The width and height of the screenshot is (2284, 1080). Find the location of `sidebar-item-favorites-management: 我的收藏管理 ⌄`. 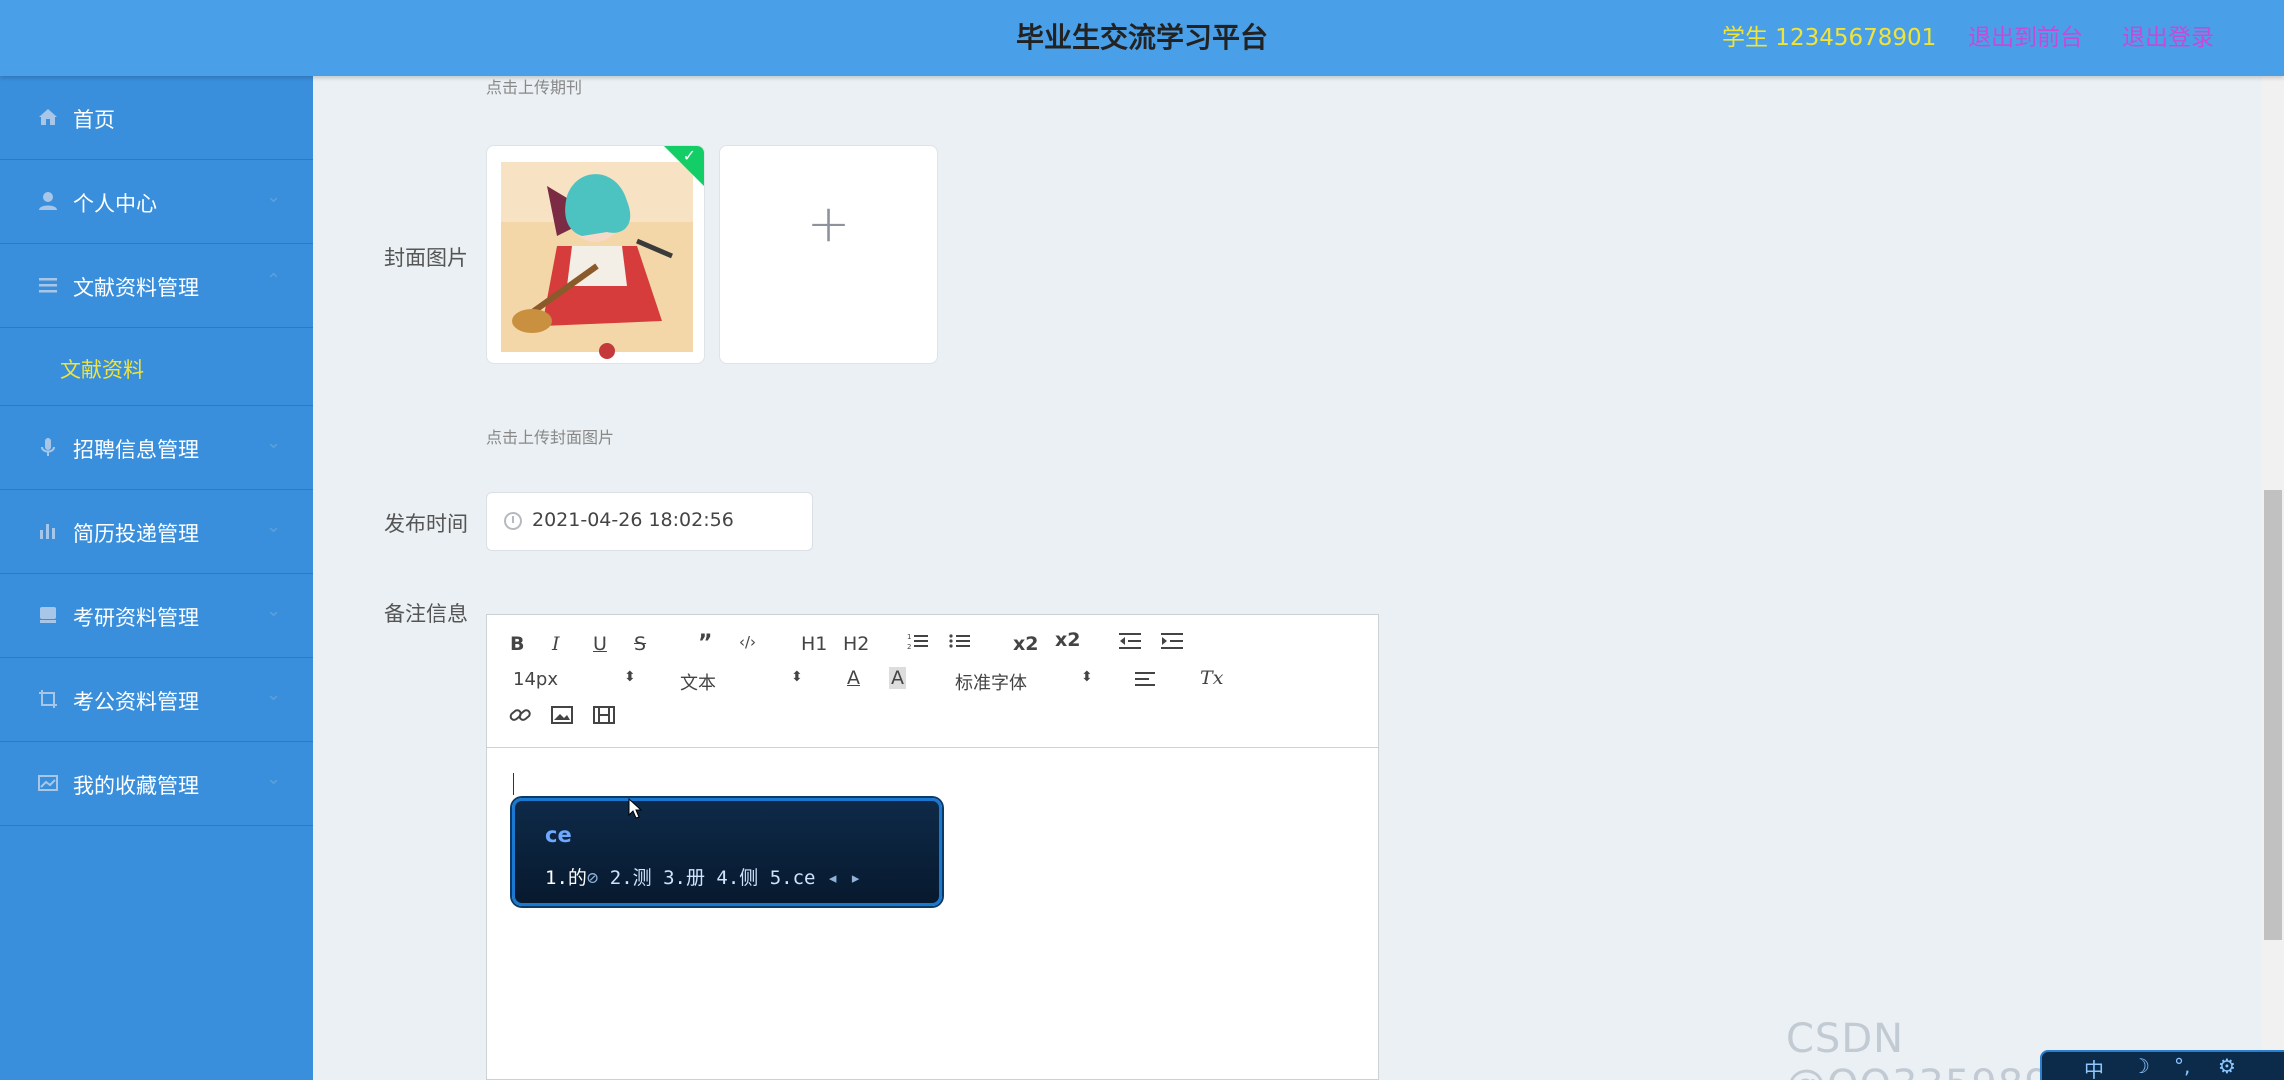

sidebar-item-favorites-management: 我的收藏管理 ⌄ is located at coordinates (156, 784).